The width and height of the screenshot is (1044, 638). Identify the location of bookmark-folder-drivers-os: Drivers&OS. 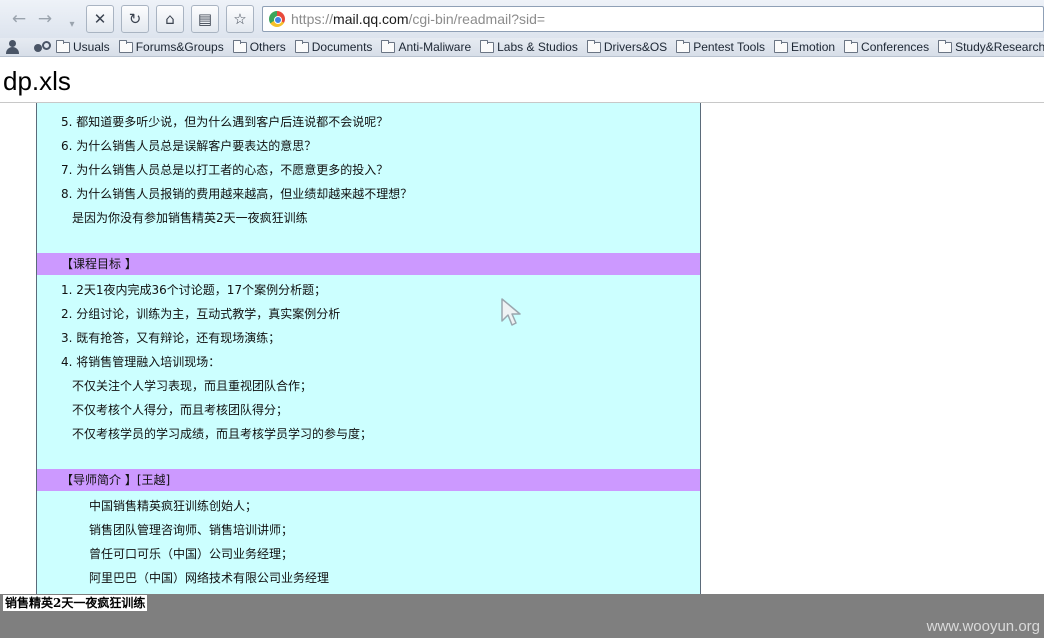
(627, 46).